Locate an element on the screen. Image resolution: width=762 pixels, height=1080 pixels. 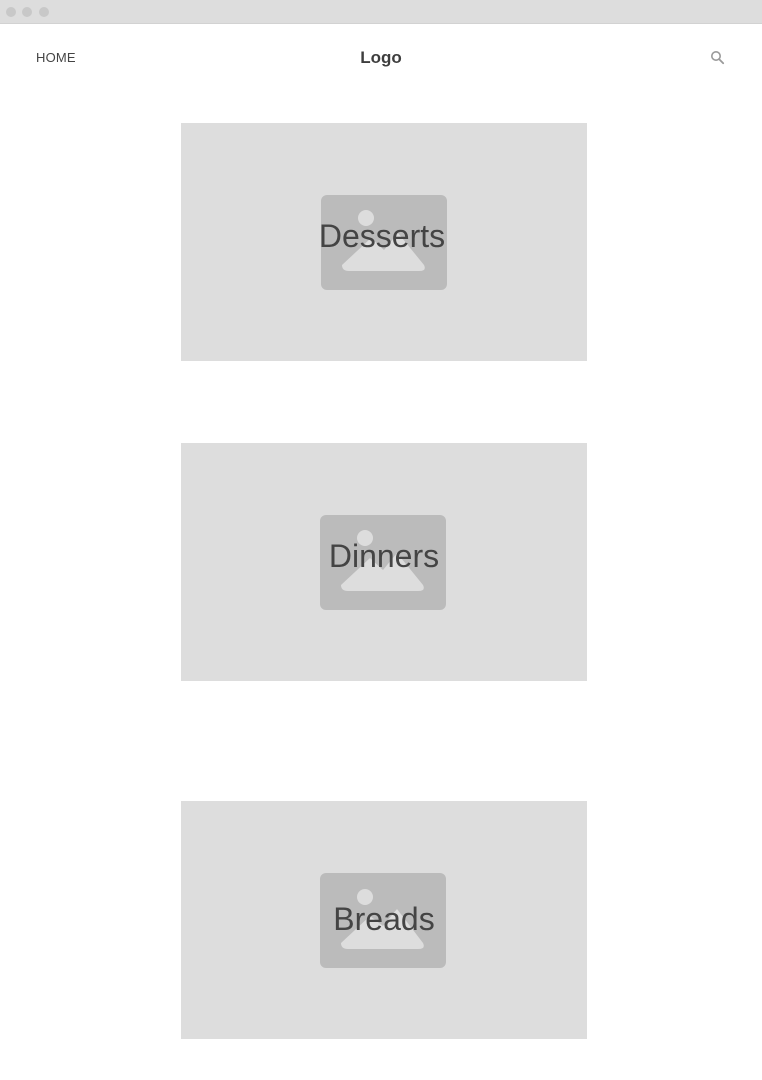
category-card-desserts: Desserts is located at coordinates (384, 242).